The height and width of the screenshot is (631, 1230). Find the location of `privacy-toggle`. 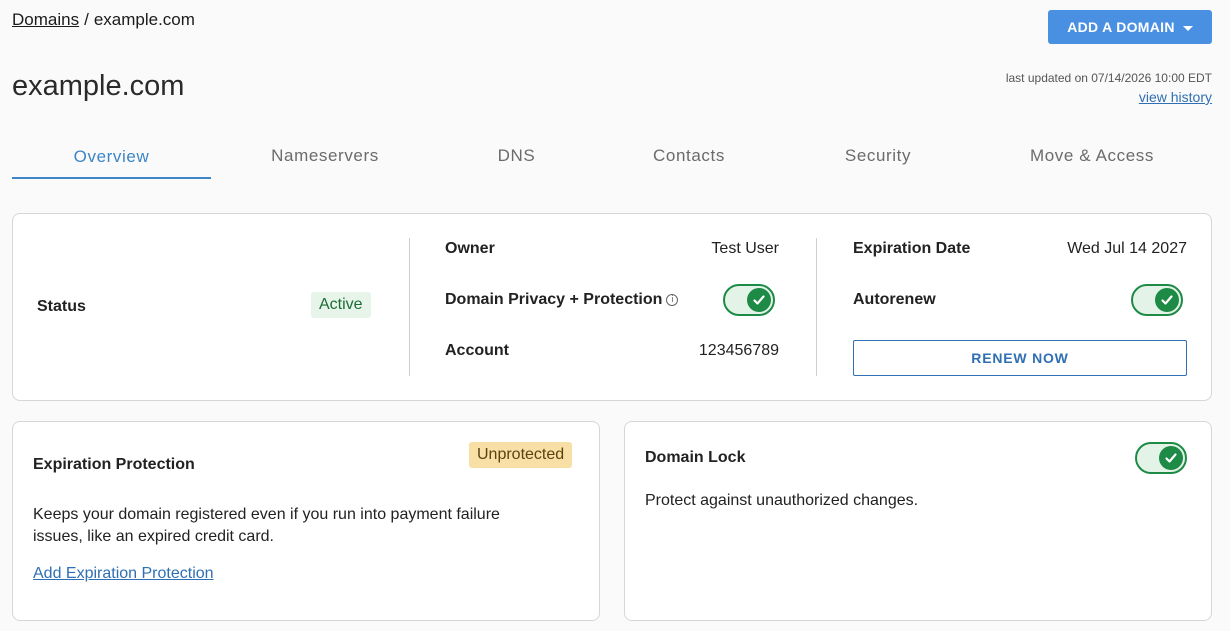

privacy-toggle is located at coordinates (749, 300).